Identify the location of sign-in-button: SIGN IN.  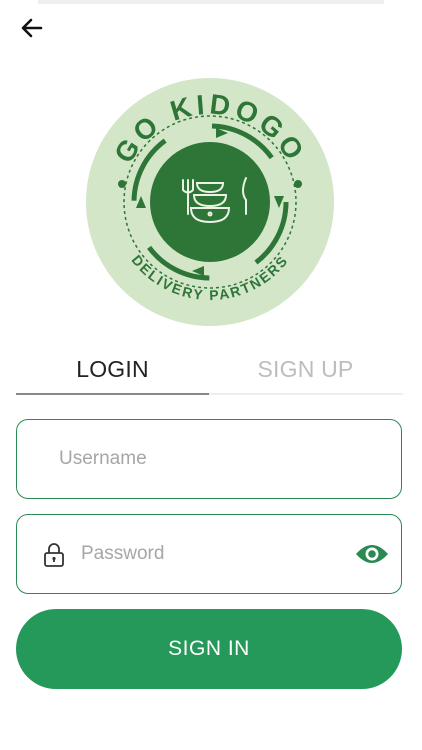
(209, 649).